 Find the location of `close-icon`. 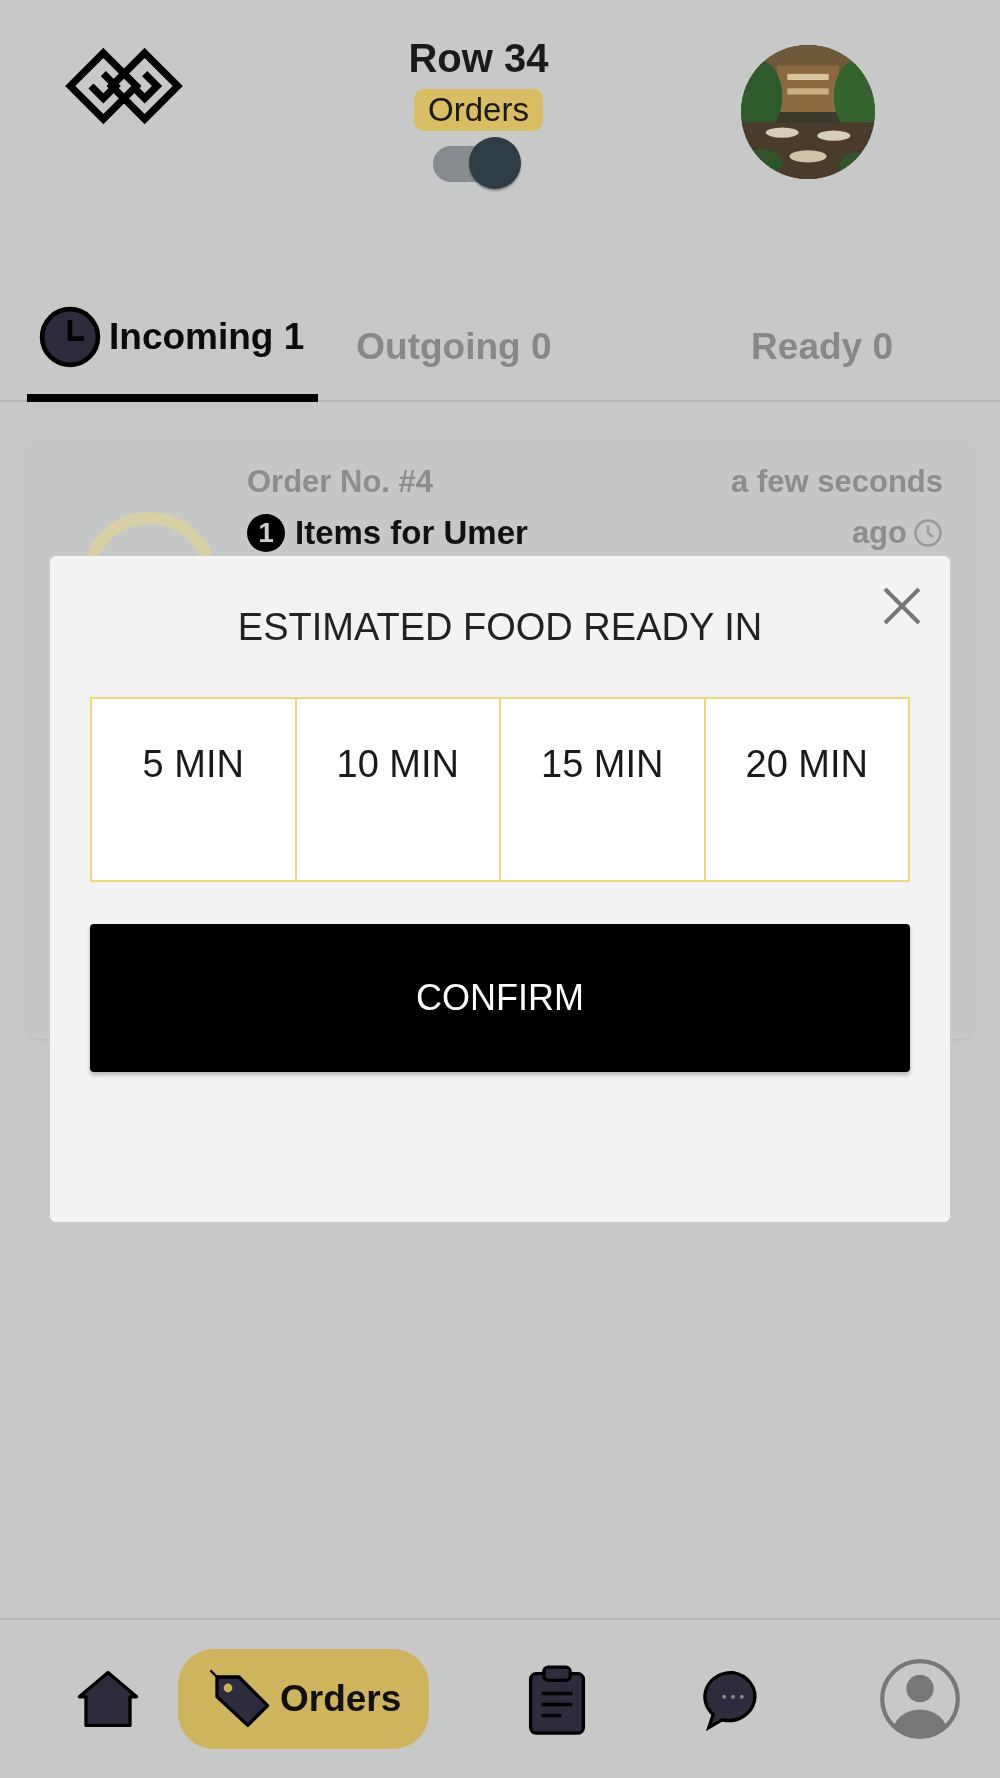

close-icon is located at coordinates (902, 606).